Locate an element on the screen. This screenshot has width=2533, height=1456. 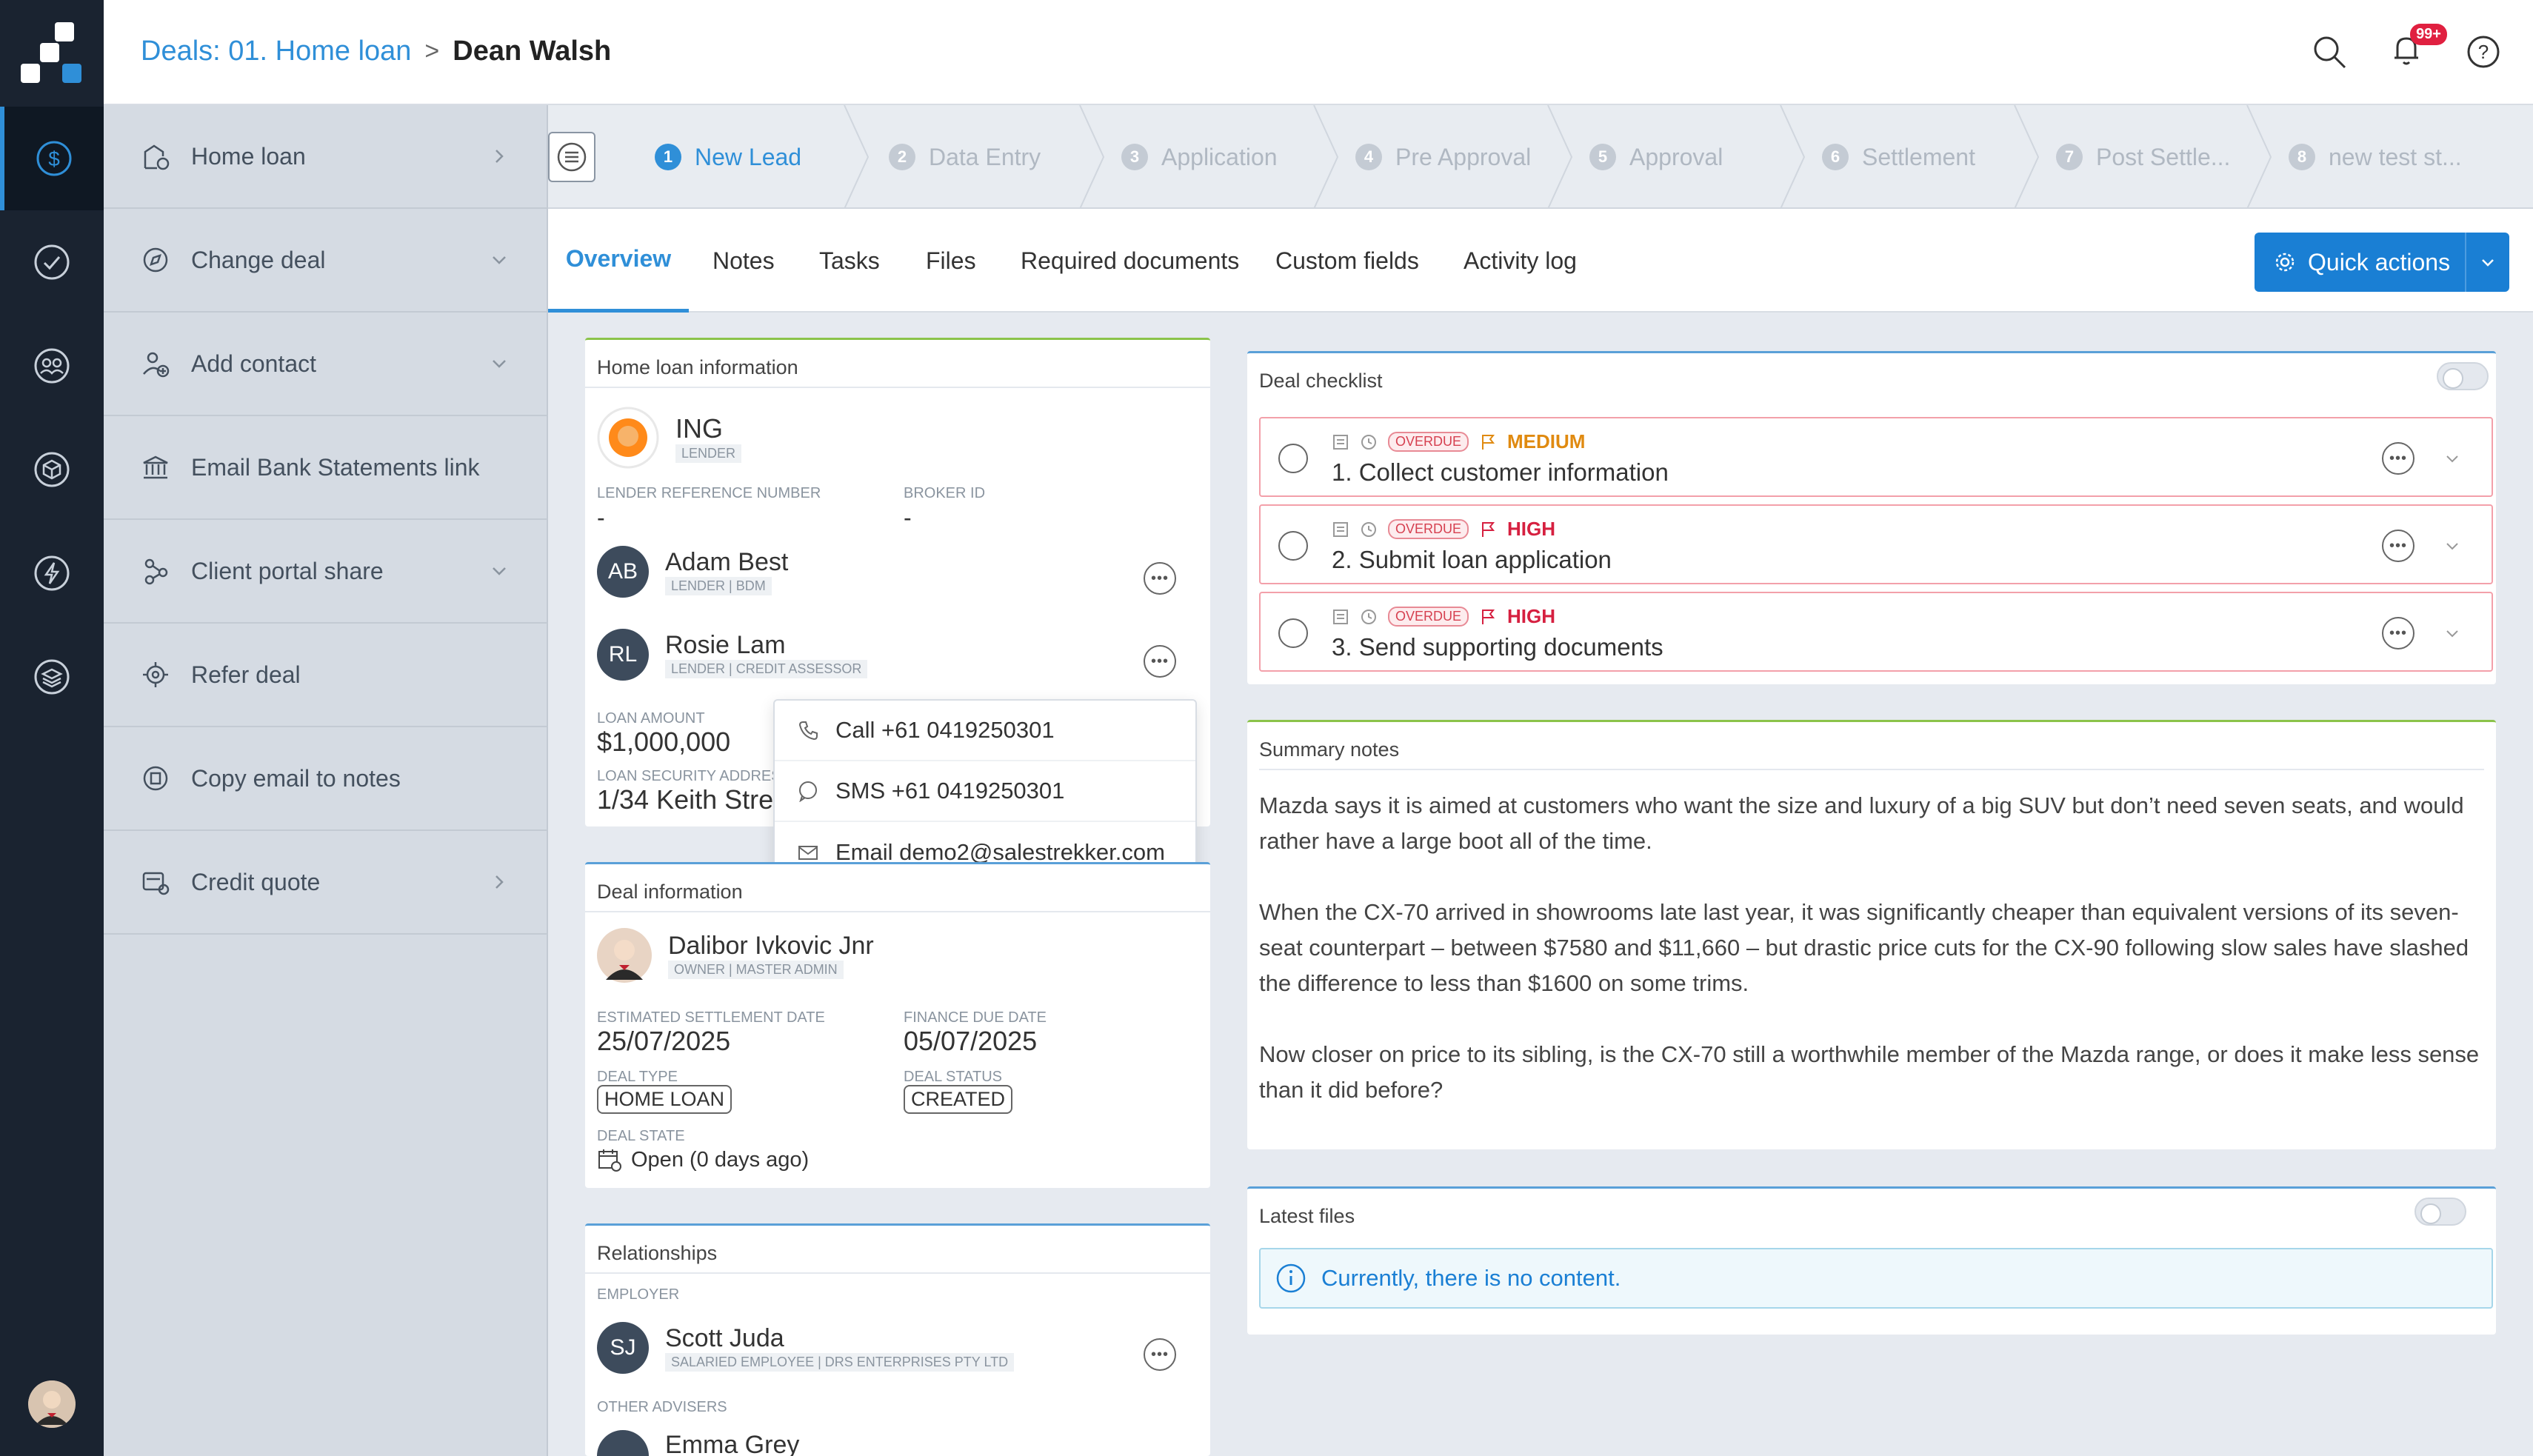
contact-name: Rosie Lam is located at coordinates (766, 645).